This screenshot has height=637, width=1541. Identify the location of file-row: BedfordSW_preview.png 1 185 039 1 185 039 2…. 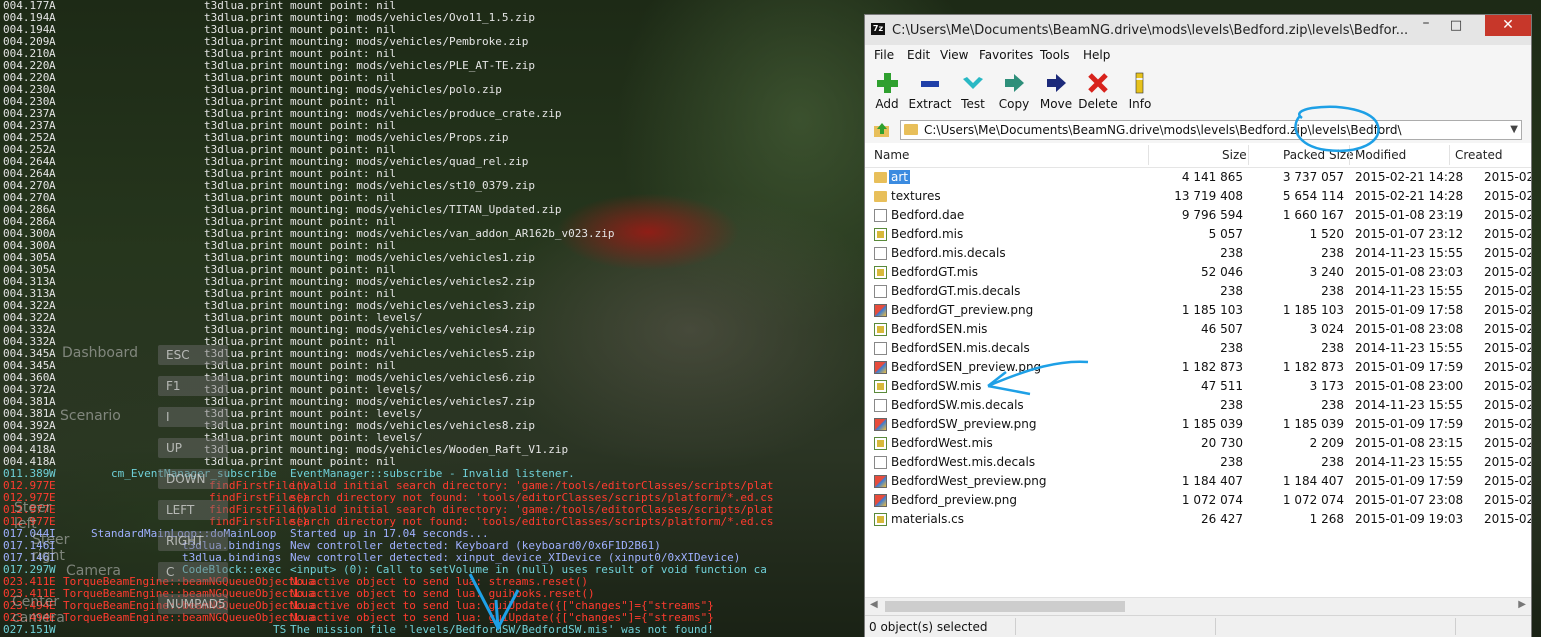
(1198, 424).